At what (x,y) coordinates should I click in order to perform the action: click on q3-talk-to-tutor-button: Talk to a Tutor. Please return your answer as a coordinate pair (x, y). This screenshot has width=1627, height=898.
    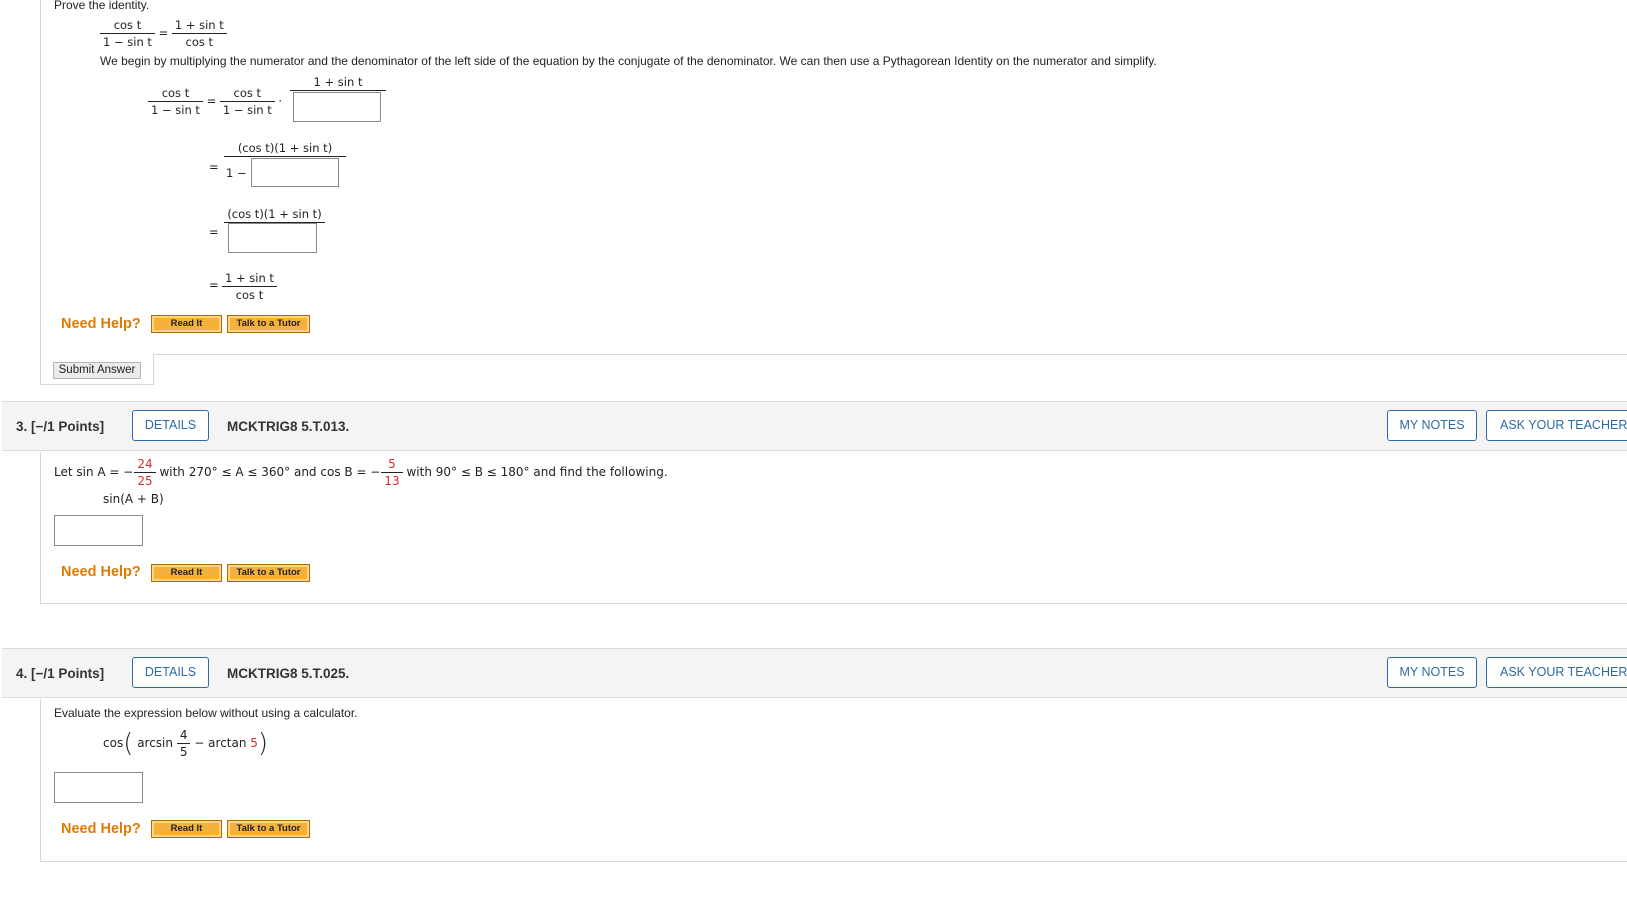
    Looking at the image, I should click on (268, 573).